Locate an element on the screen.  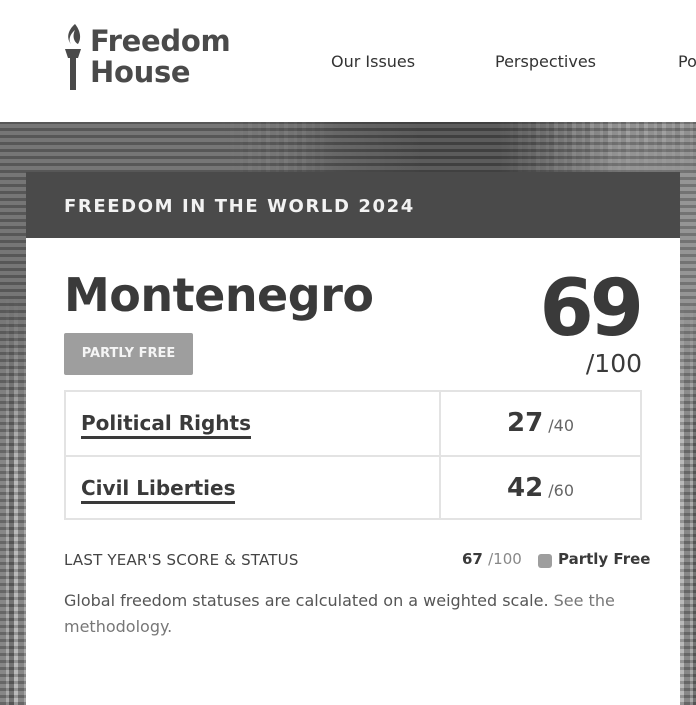
civil-liberties-link: Civil Liberties is located at coordinates (158, 490).